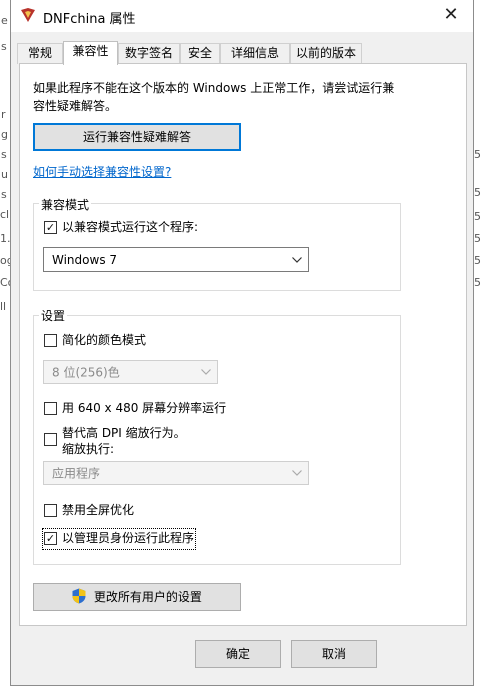 Image resolution: width=484 pixels, height=686 pixels. I want to click on run-as-admin-label: 以管理员身份运行此程序, so click(128, 538).